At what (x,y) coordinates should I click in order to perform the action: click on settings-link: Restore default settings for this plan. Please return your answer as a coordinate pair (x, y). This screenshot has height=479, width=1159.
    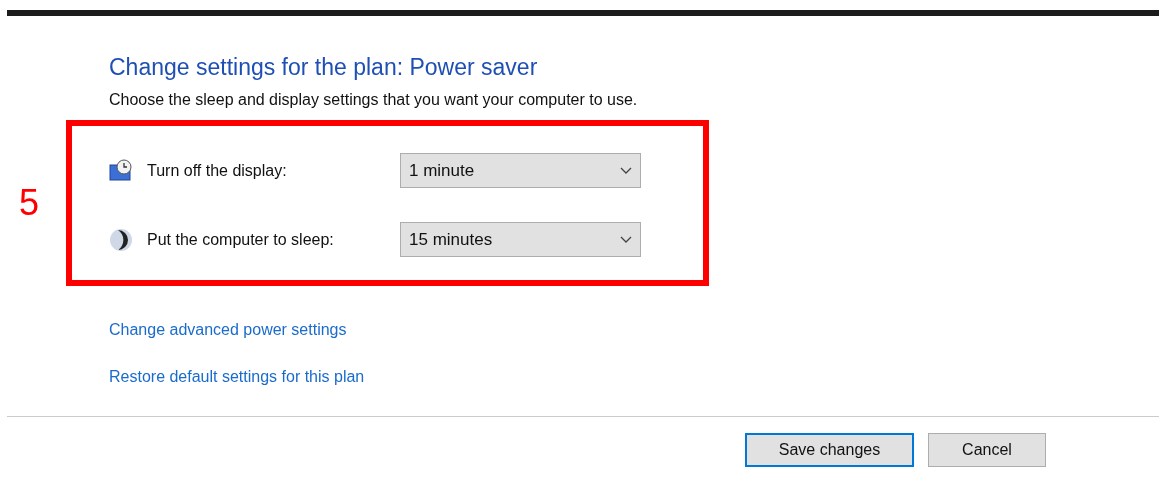
    Looking at the image, I should click on (237, 377).